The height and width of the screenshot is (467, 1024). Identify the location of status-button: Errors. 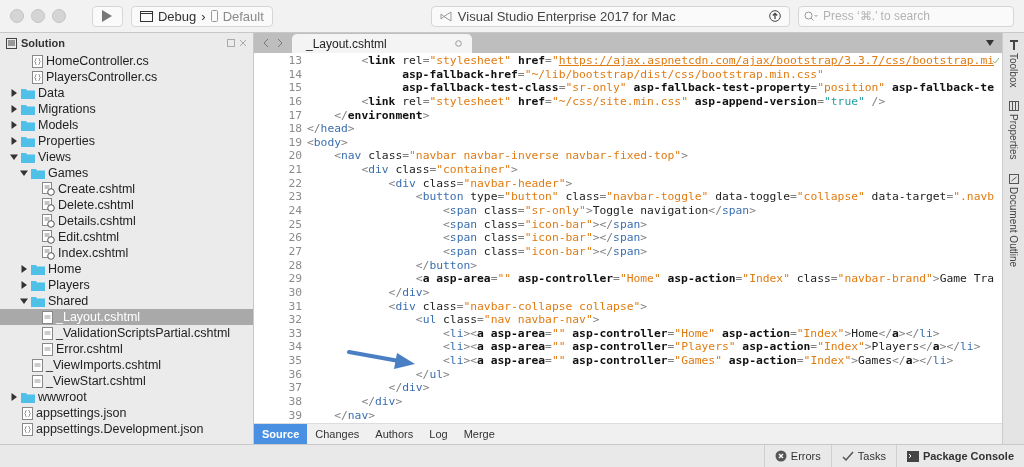
(797, 456).